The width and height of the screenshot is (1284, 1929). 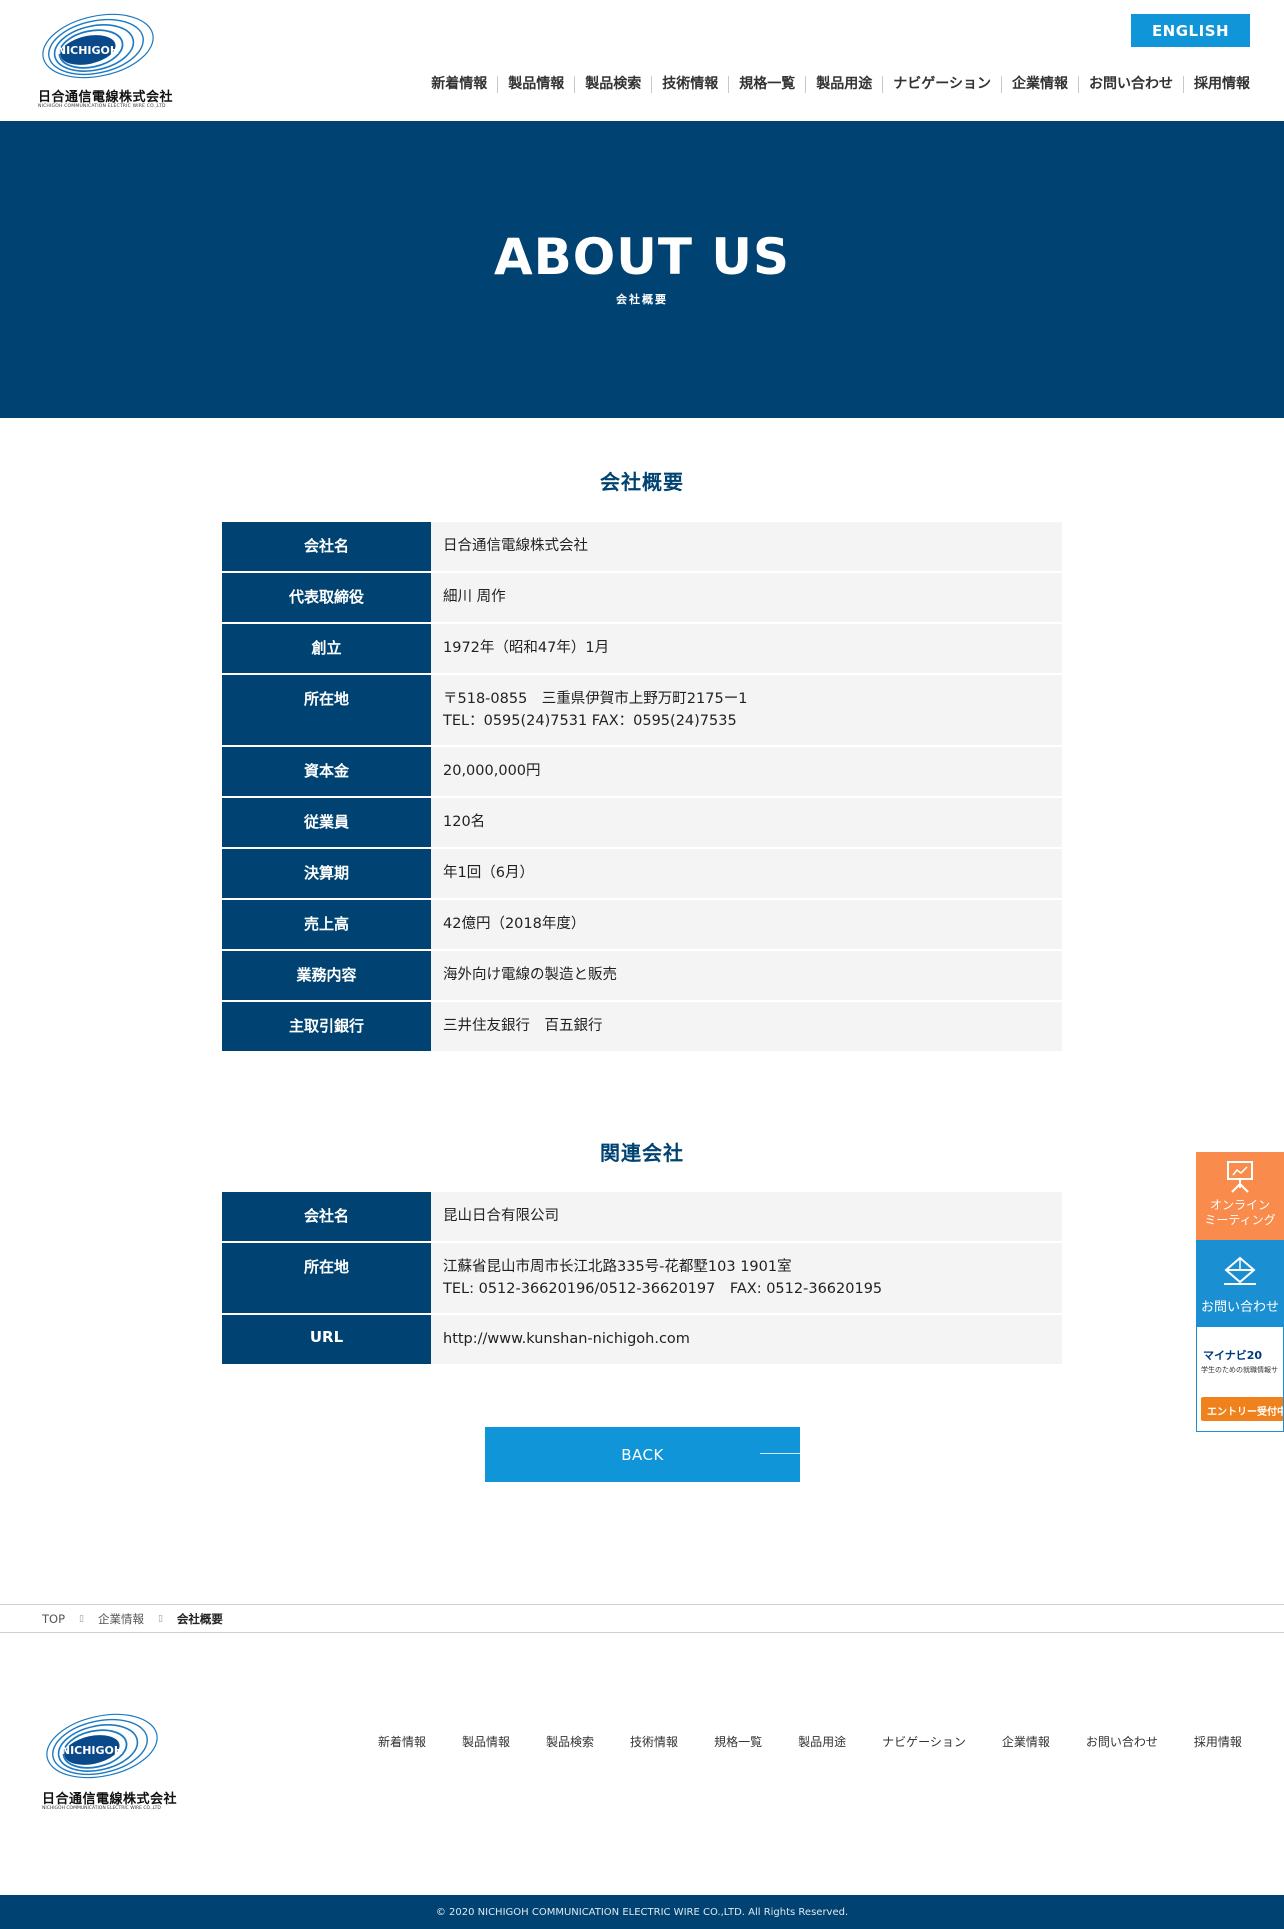 I want to click on overview-row-value-line: 年1回（6月）, so click(x=488, y=873).